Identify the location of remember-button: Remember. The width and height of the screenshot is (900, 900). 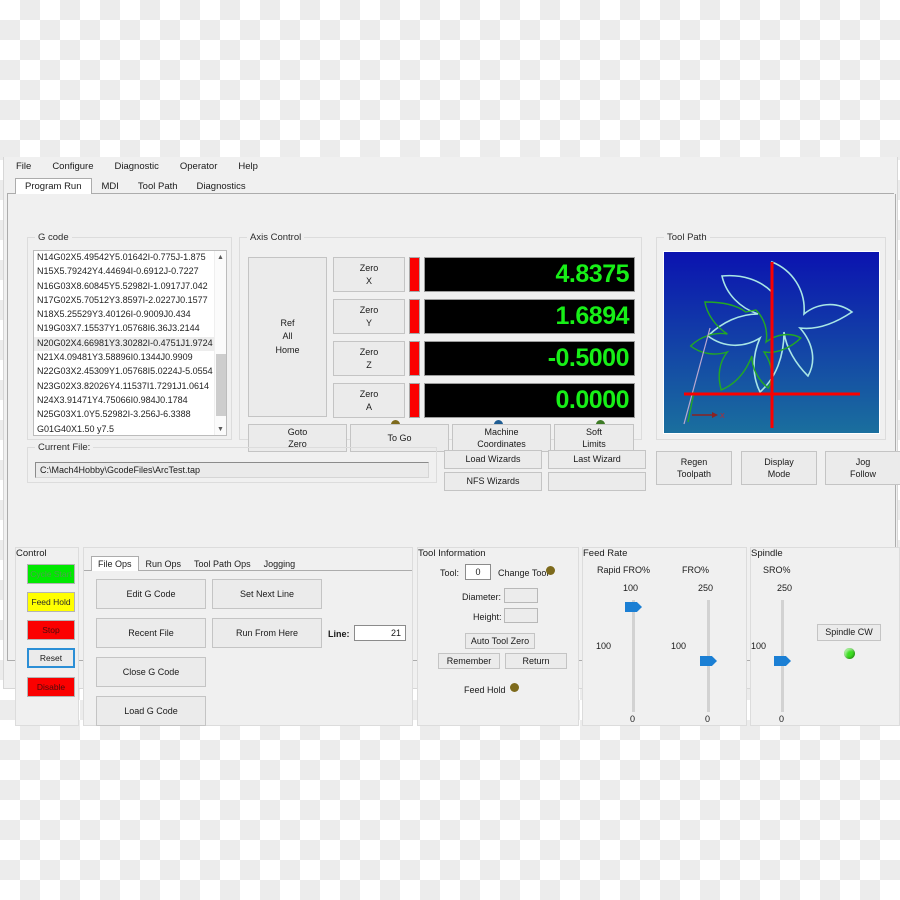
(469, 661).